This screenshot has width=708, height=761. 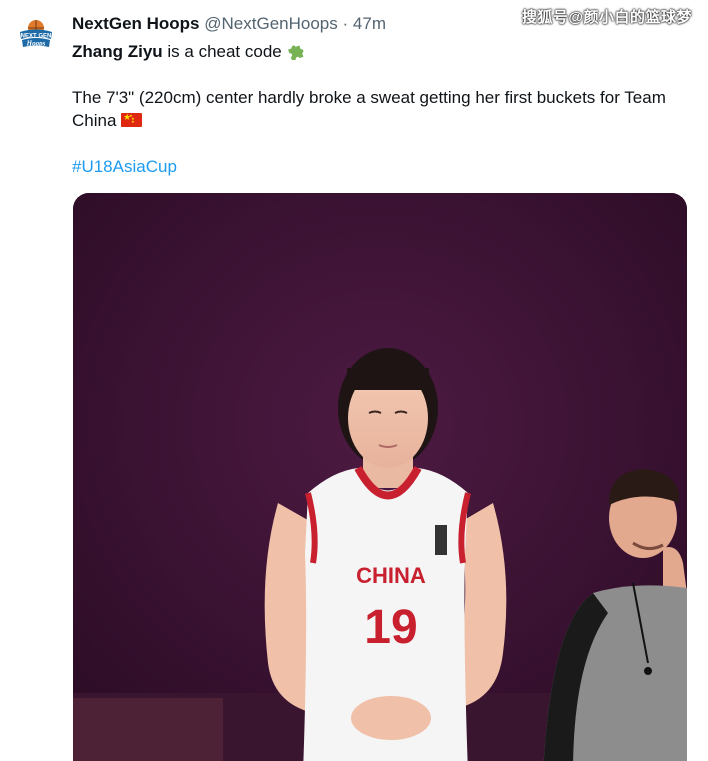 I want to click on jersey-team-text: CHINA, so click(x=391, y=575).